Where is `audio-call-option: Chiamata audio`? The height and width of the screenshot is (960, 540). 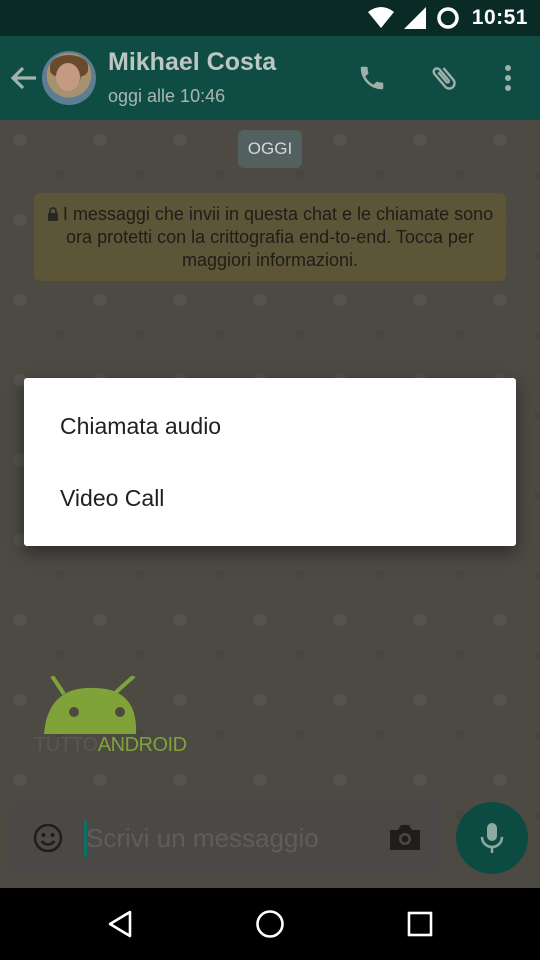 audio-call-option: Chiamata audio is located at coordinates (270, 426).